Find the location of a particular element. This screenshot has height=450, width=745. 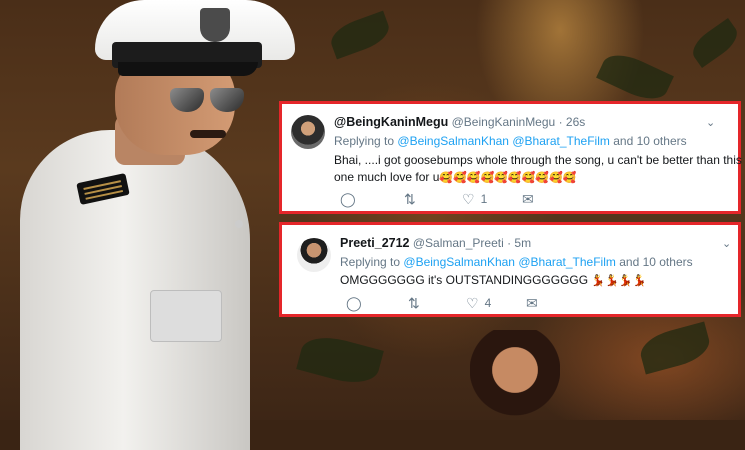

tweet-time: · 5m is located at coordinates (519, 243).